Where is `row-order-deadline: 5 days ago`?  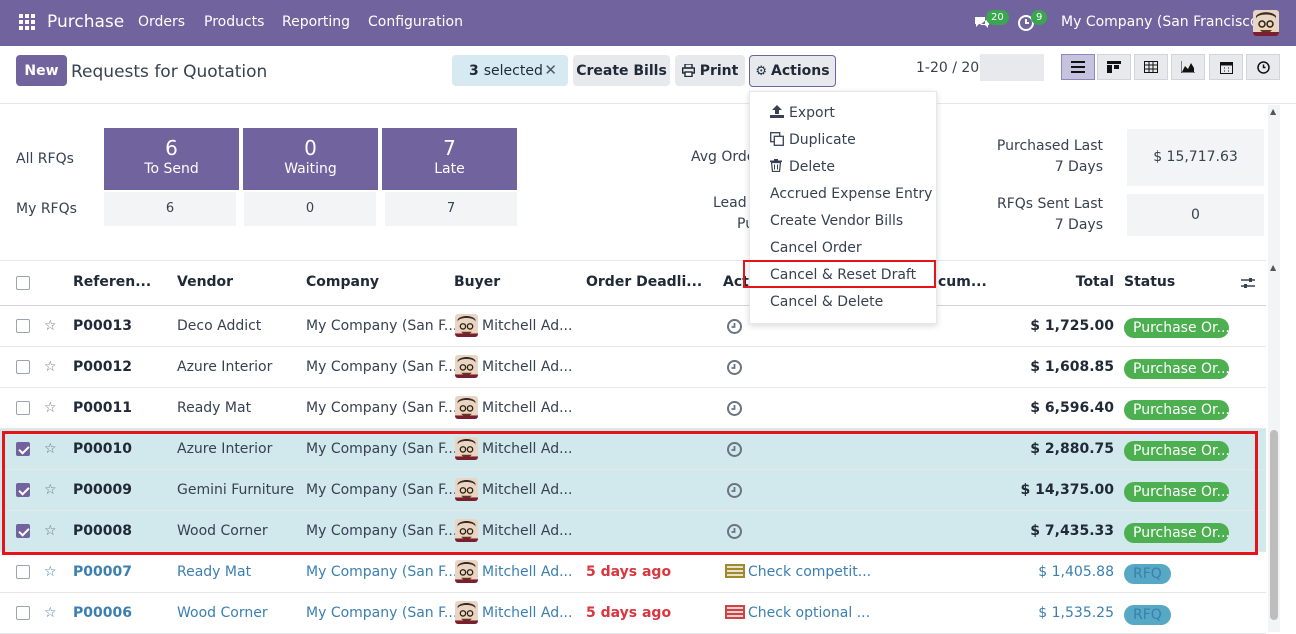 row-order-deadline: 5 days ago is located at coordinates (629, 613).